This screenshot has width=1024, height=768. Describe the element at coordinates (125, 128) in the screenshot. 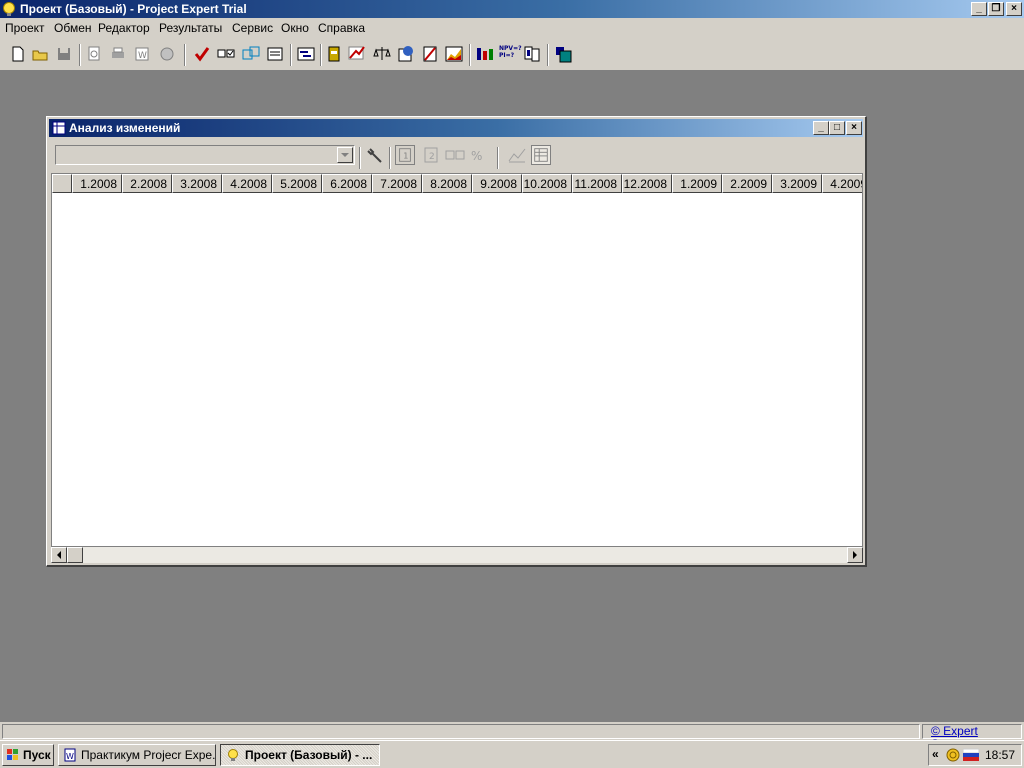

I see `analysis-window-title: Анализ изменений` at that location.